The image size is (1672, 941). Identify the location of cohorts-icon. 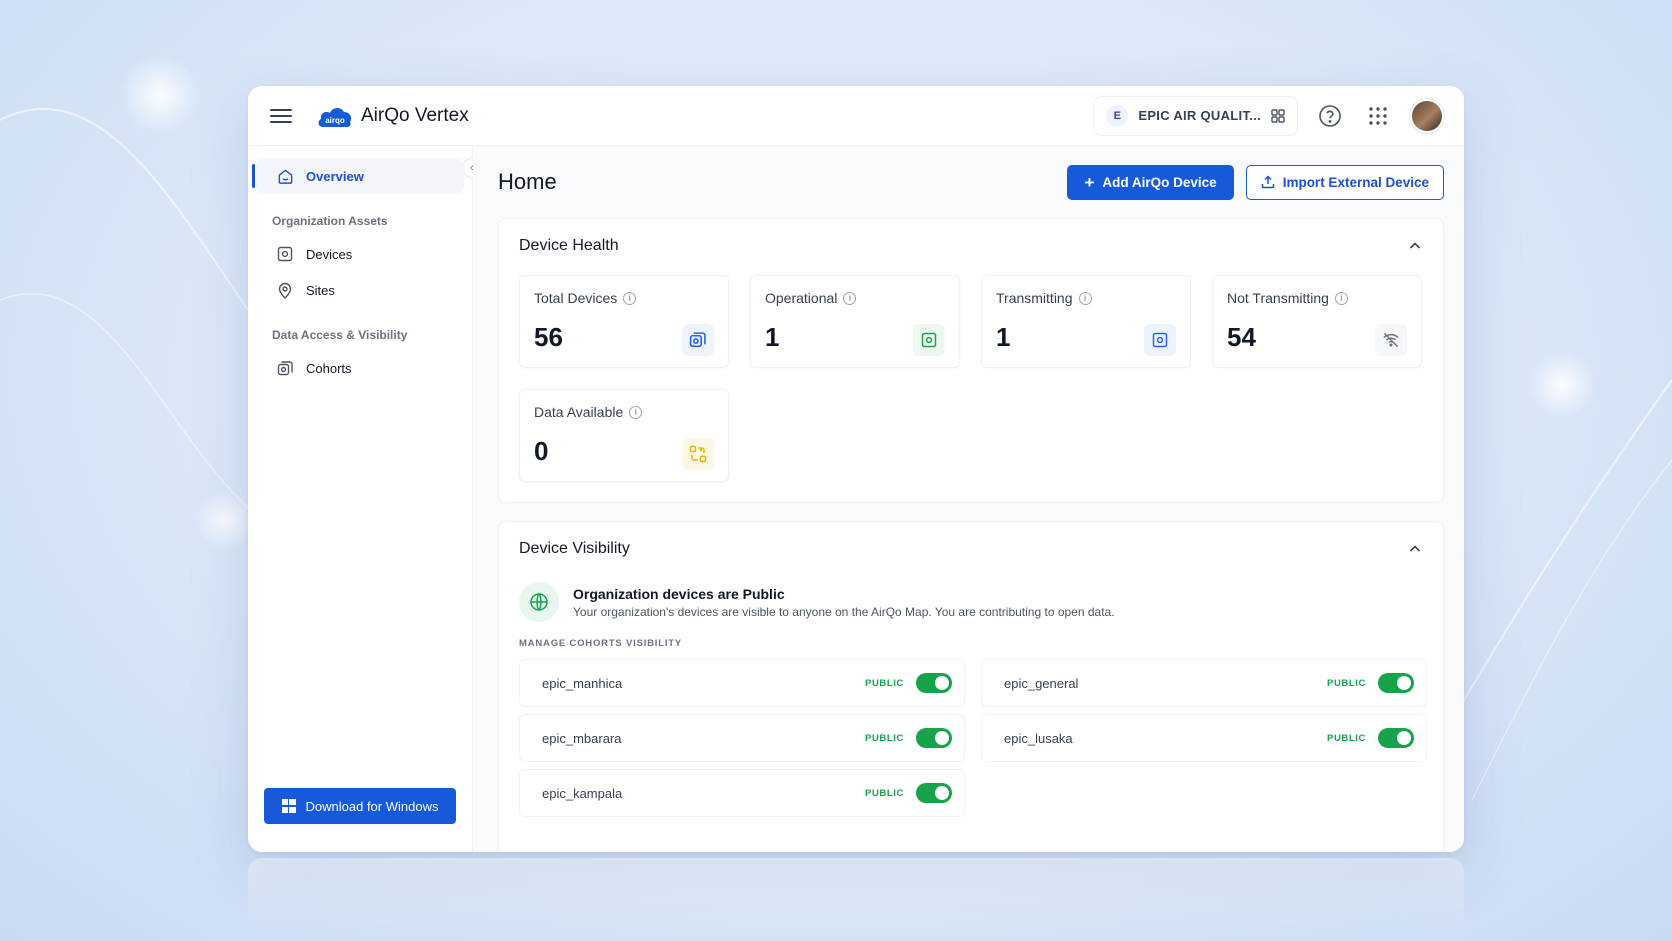
(285, 368).